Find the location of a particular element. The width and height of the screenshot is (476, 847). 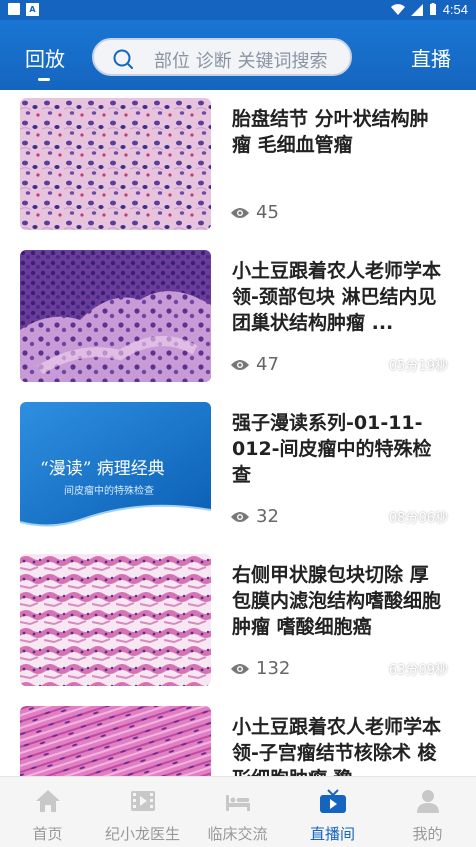

top-bar: 回放 部位 诊断 关键词搜索 直播 is located at coordinates (238, 55).